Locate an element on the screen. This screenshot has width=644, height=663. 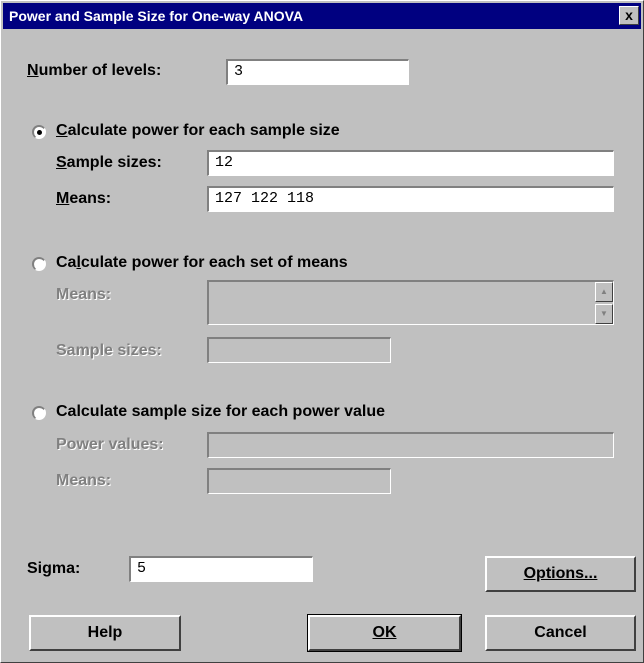
sample-sizes-disabled-label: Sample sizes: is located at coordinates (109, 350).